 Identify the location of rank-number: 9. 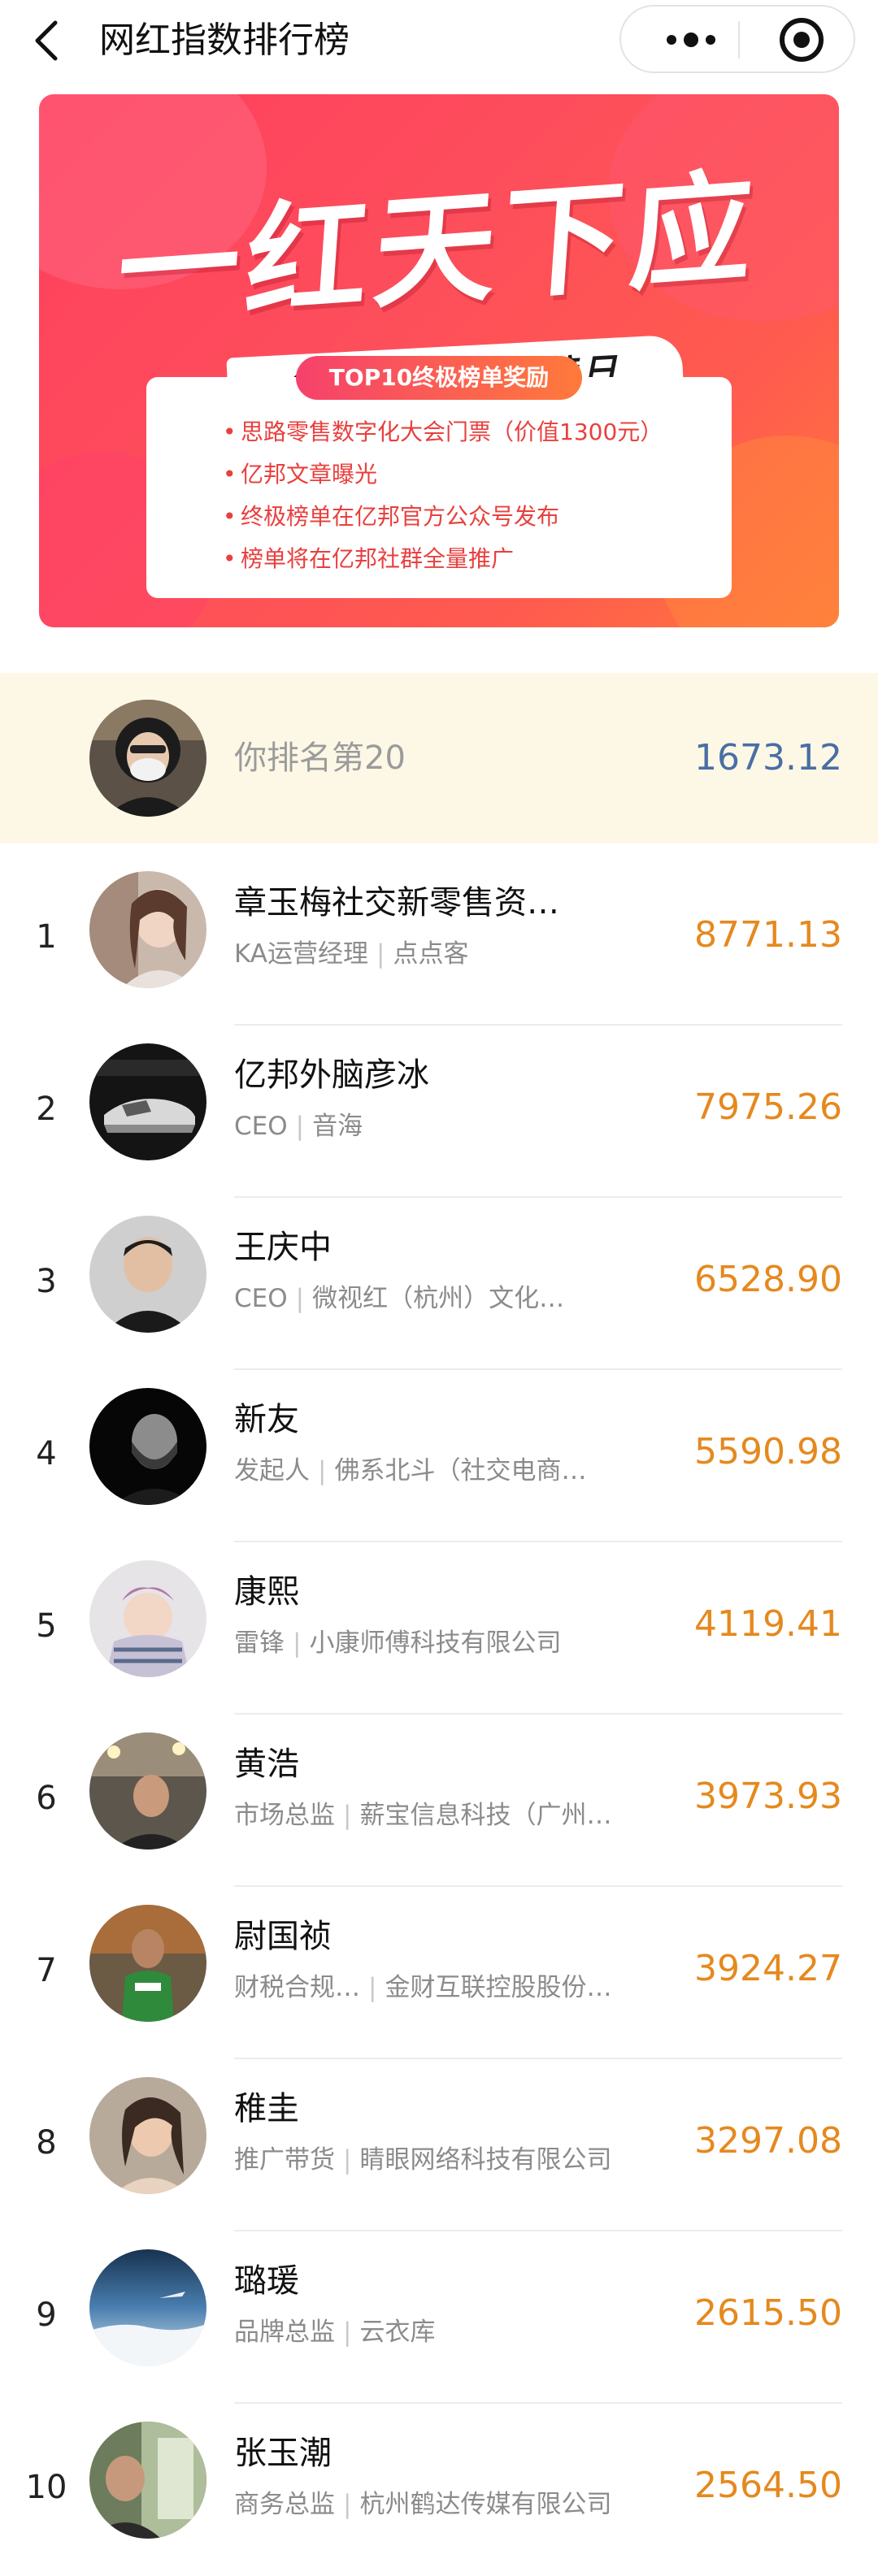
(47, 2315).